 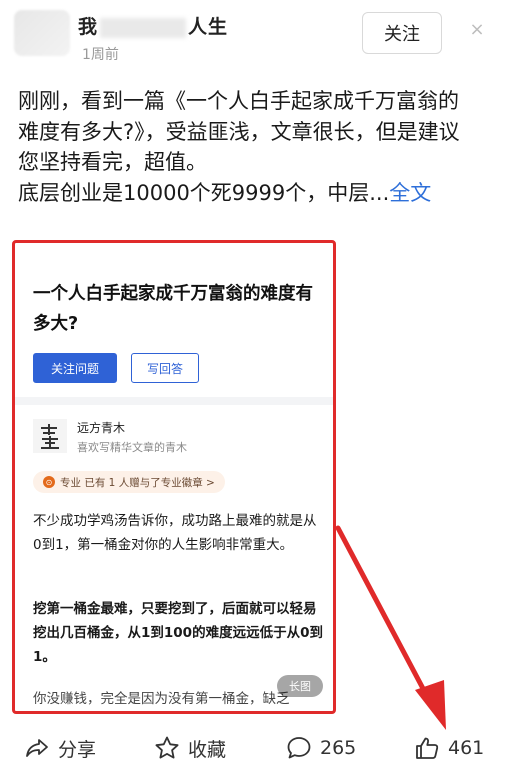 I want to click on favorite-label: 收藏, so click(x=207, y=749).